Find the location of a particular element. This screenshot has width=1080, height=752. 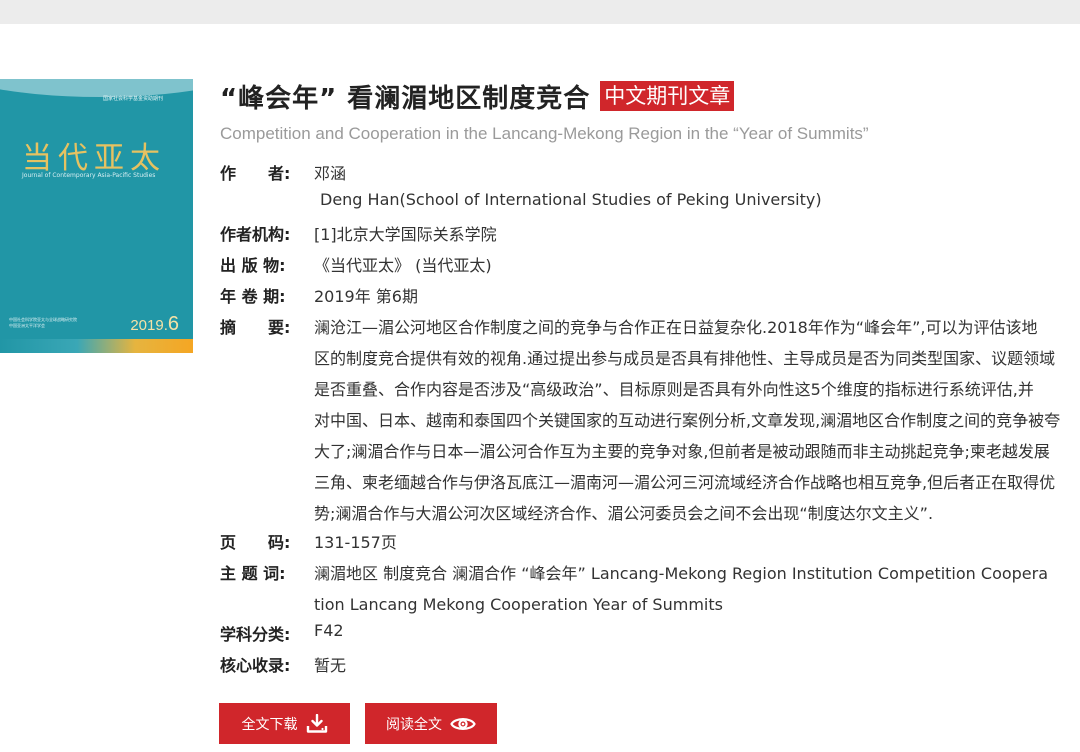

download-icon is located at coordinates (317, 723).